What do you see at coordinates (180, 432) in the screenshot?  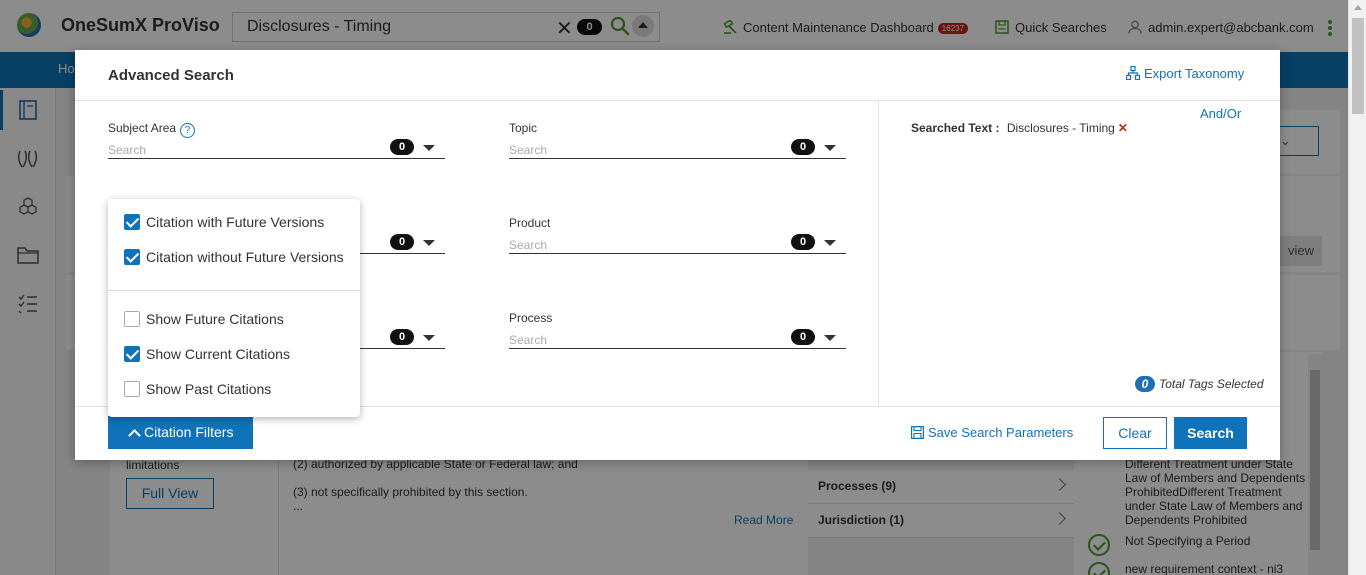 I see `citation-filters-button: Citation Filters` at bounding box center [180, 432].